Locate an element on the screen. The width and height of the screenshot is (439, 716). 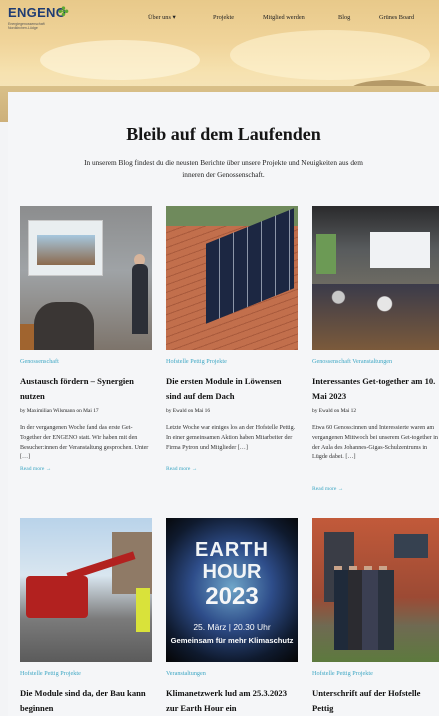
poster-text: HOUR is located at coordinates (232, 572).